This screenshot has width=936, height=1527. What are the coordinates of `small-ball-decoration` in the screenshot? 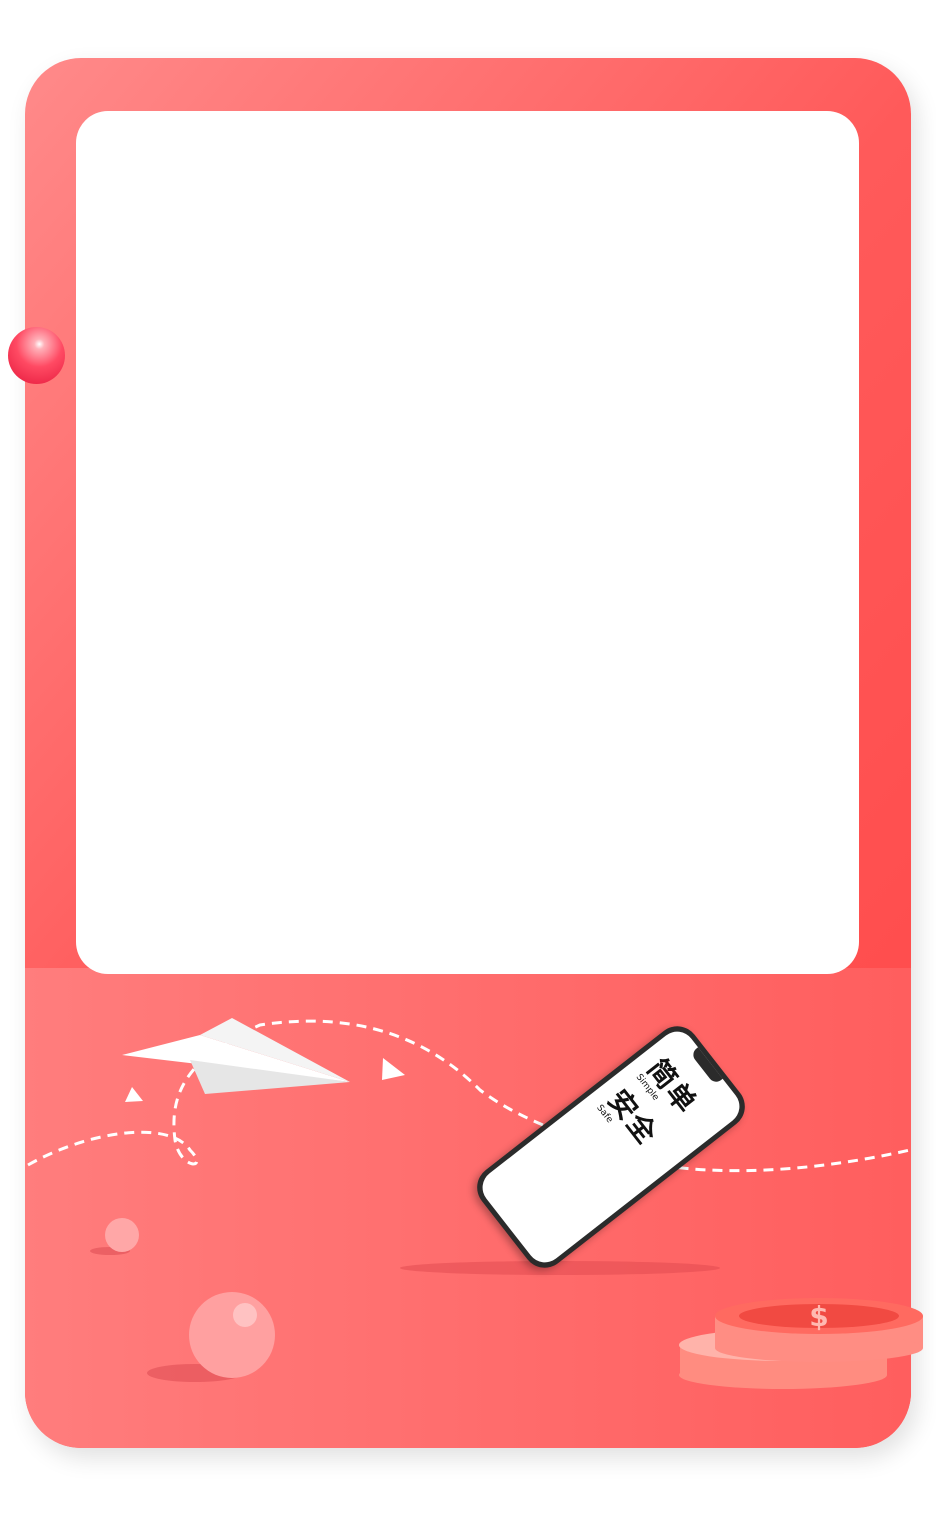 It's located at (122, 1235).